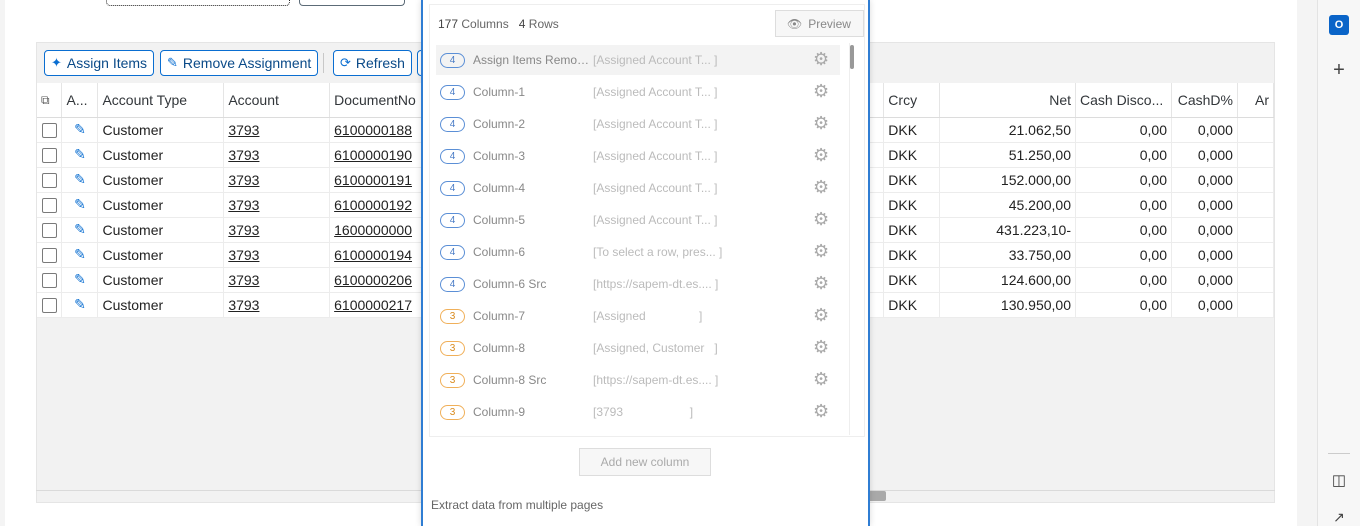 The width and height of the screenshot is (1360, 526). I want to click on column-list-item: 4 Column-2 [Assigned Account T... ] ⚙, so click(638, 124).